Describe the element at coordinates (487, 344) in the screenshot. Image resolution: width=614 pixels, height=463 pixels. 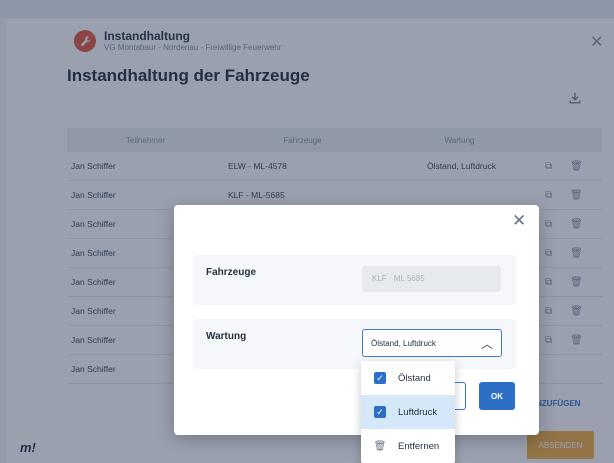
I see `chevron-up-icon: ︿` at that location.